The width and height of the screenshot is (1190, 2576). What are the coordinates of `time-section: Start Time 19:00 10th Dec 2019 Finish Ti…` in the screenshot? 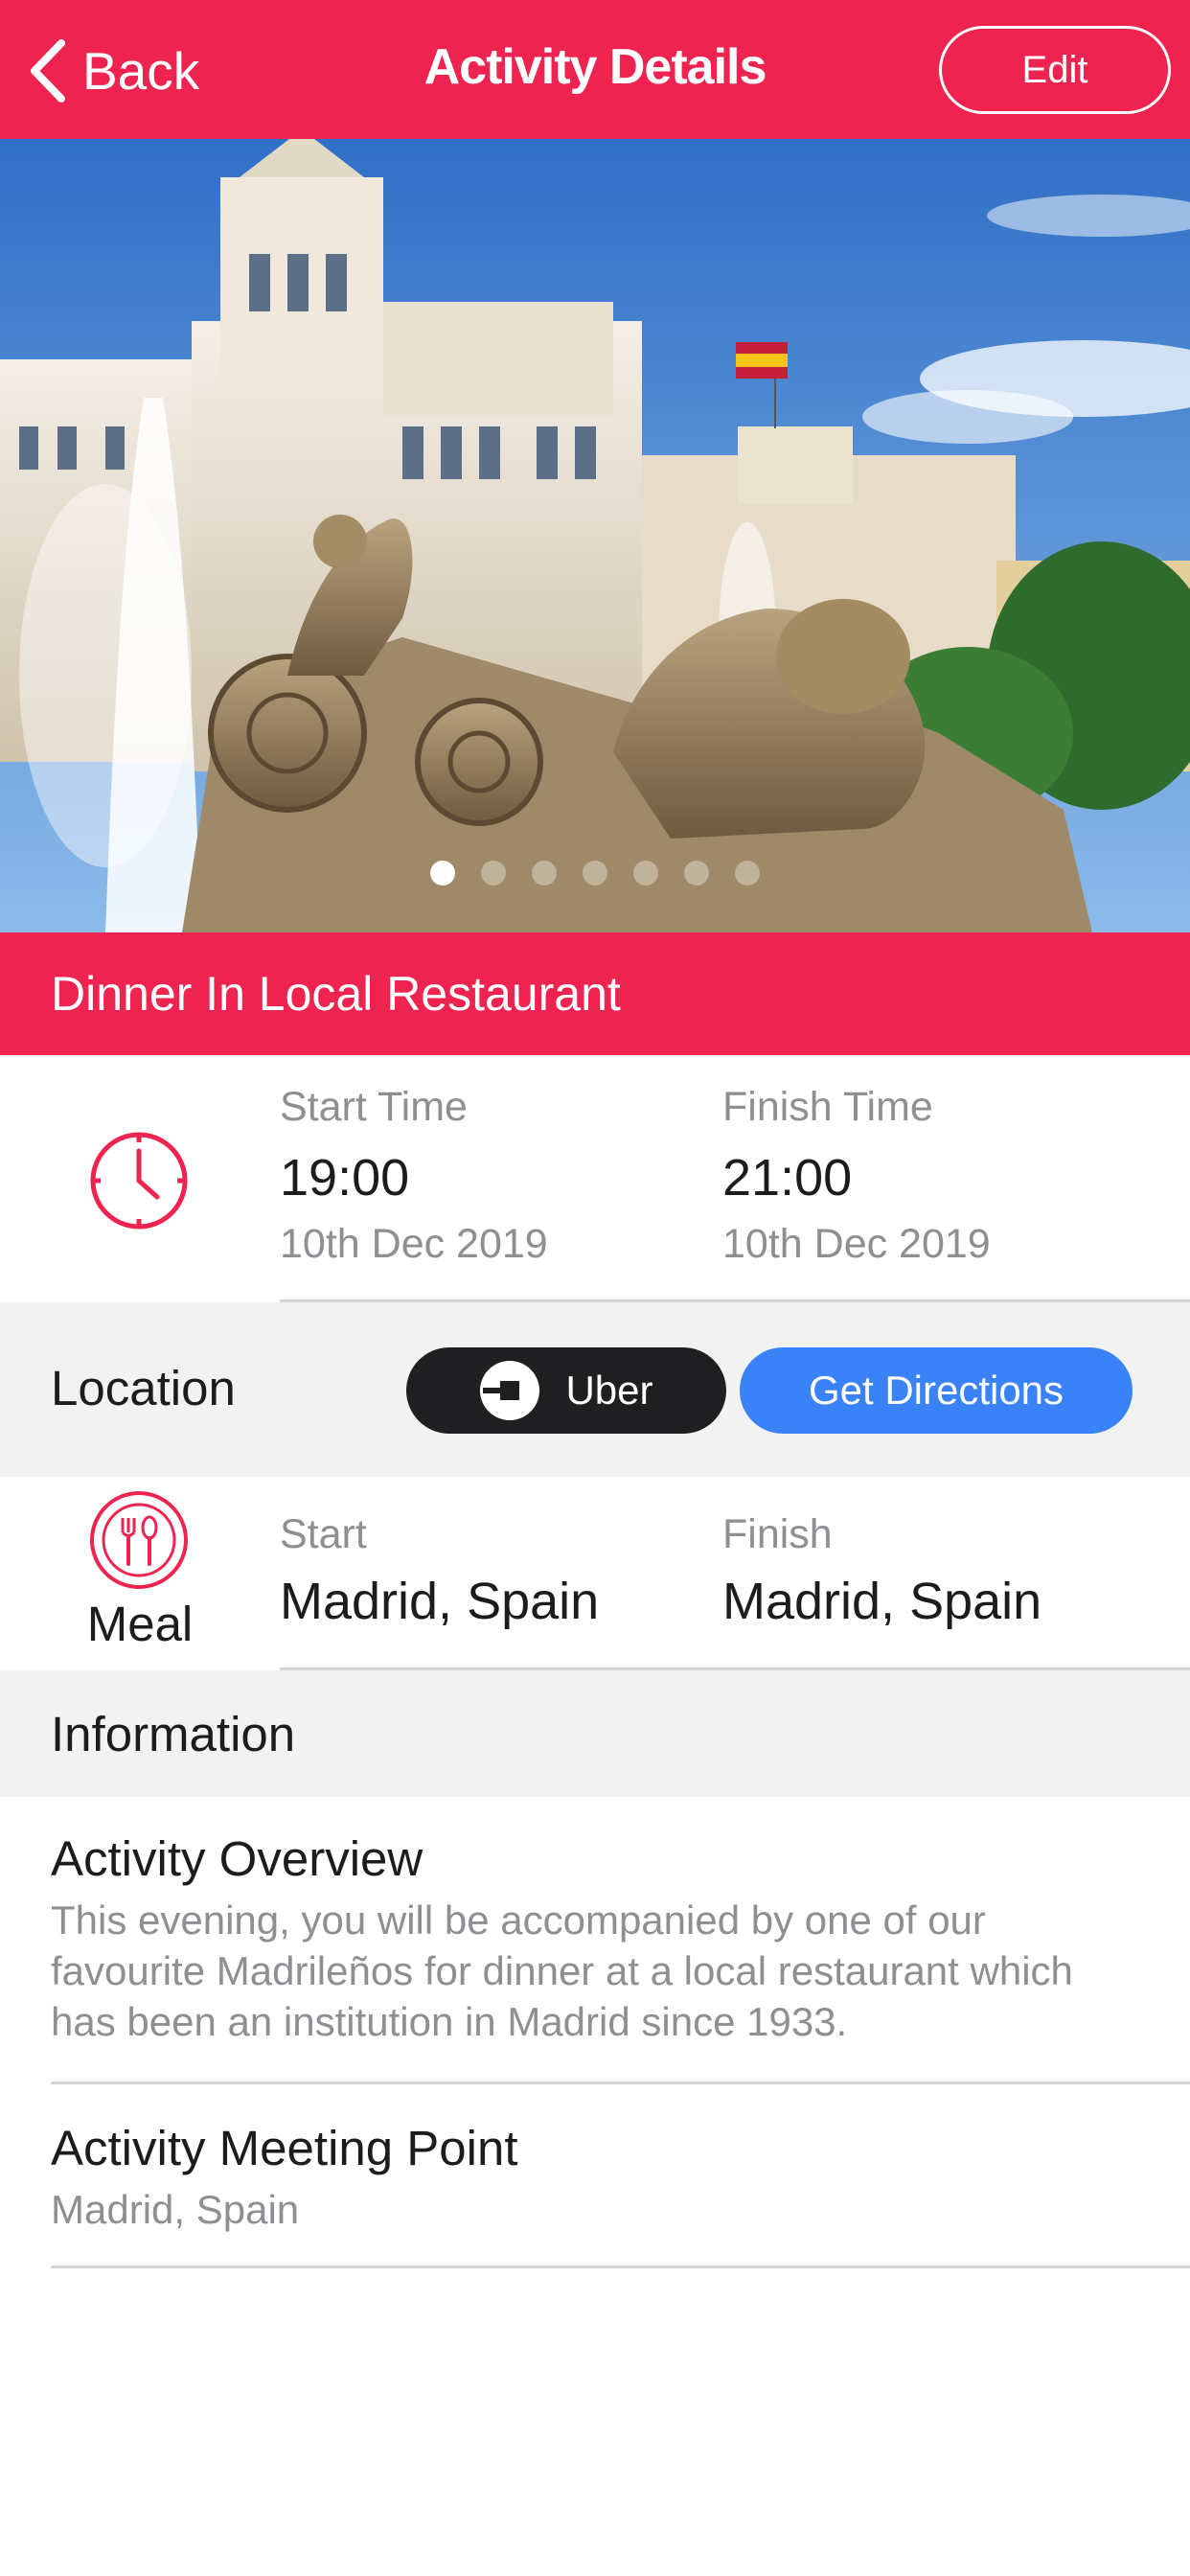 It's located at (595, 1178).